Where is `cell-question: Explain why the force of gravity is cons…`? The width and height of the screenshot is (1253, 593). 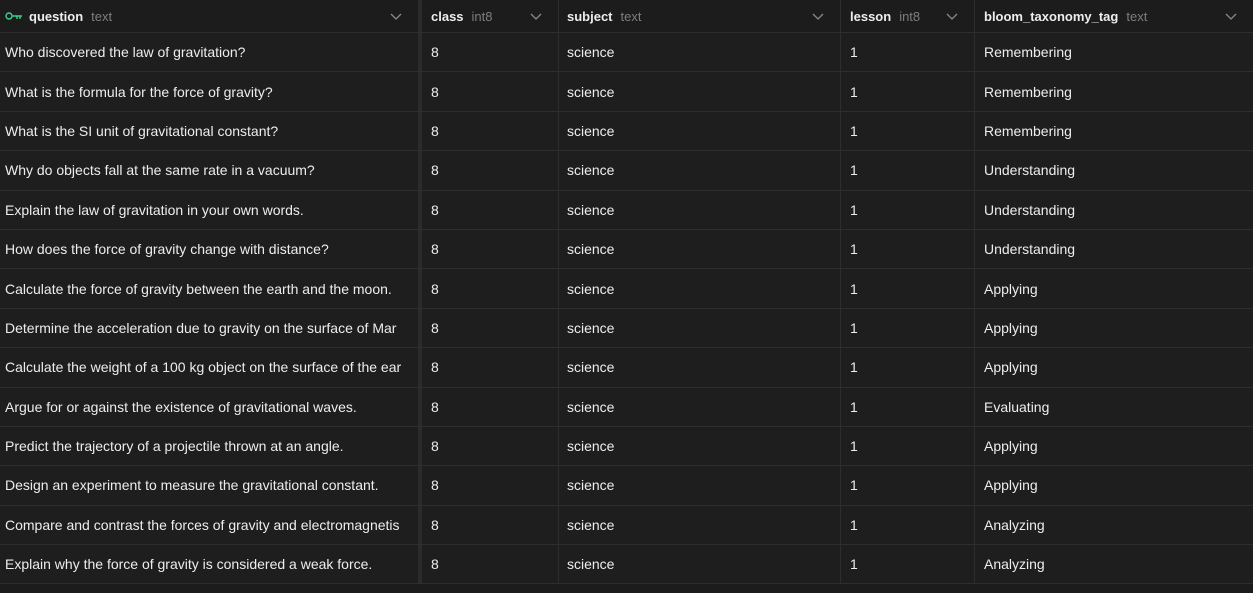
cell-question: Explain why the force of gravity is cons… is located at coordinates (211, 564).